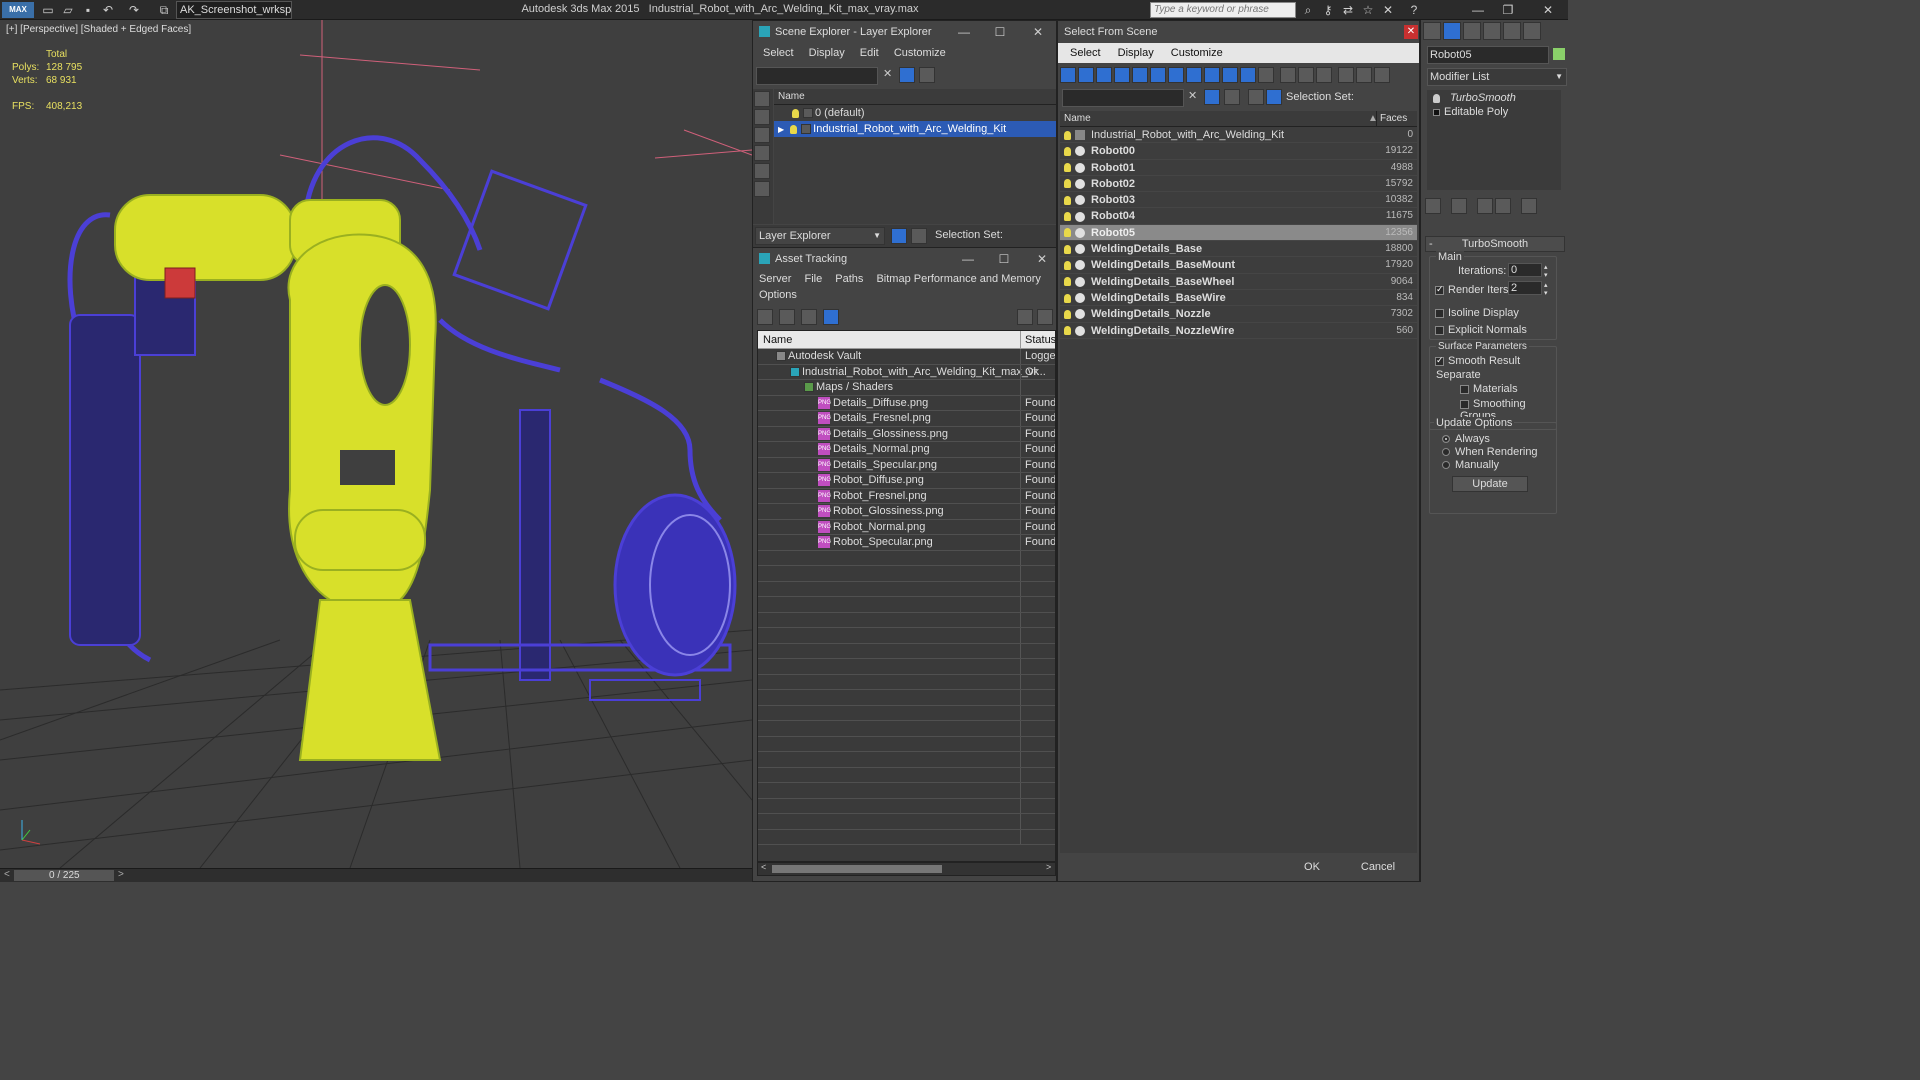 This screenshot has width=1920, height=1080. I want to click on stack-item-editable-poly: Editable Poly, so click(1494, 113).